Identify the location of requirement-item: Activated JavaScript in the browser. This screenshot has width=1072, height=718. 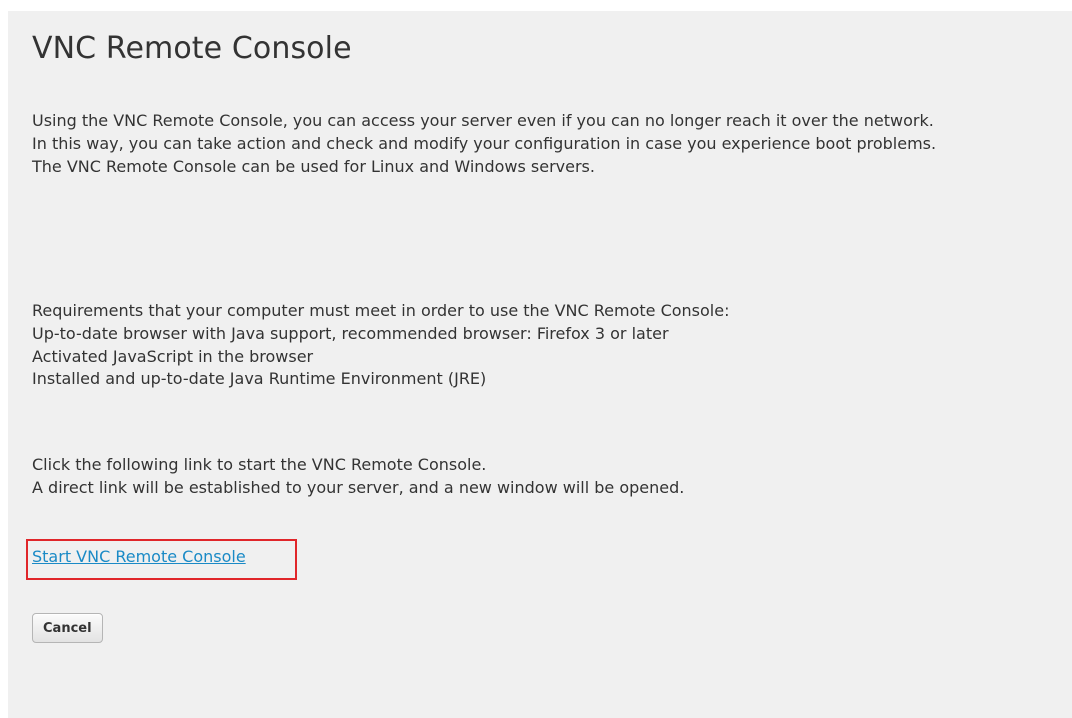
(173, 356).